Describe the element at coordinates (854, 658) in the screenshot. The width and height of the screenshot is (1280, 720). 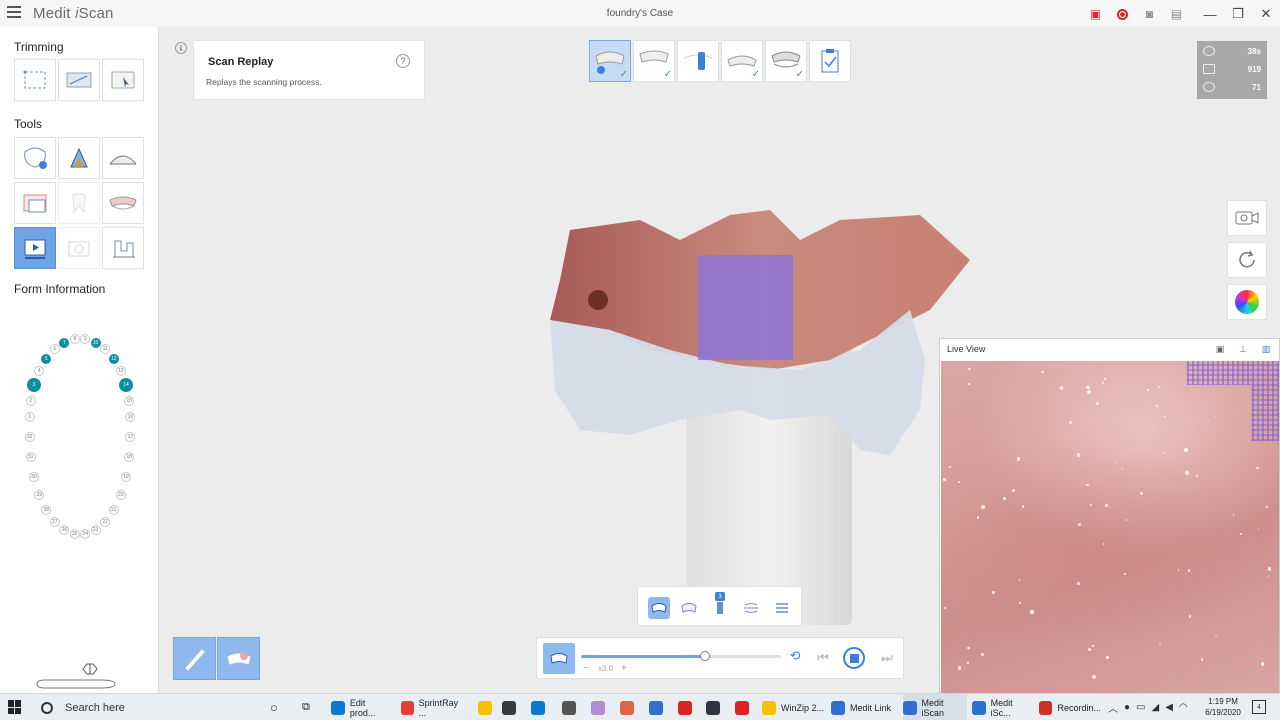
I see `stop-button` at that location.